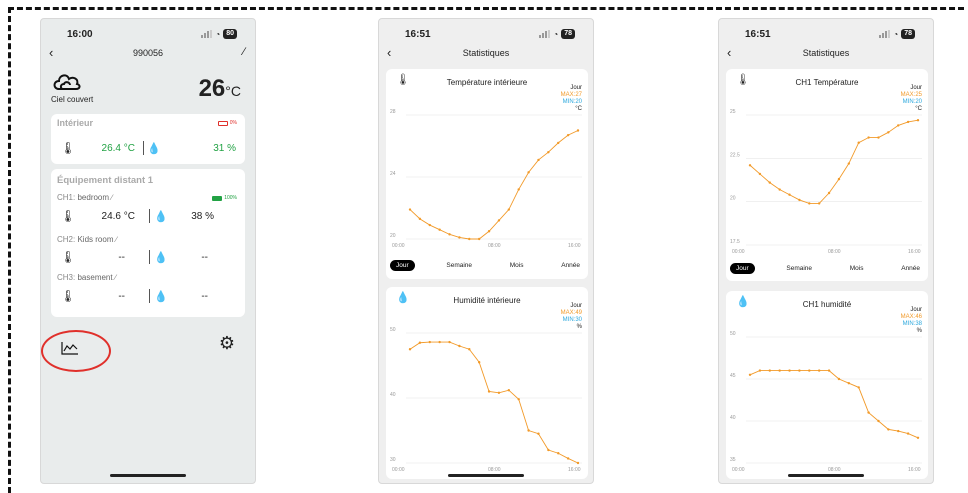  What do you see at coordinates (486, 8) in the screenshot?
I see `dashed-border-top` at bounding box center [486, 8].